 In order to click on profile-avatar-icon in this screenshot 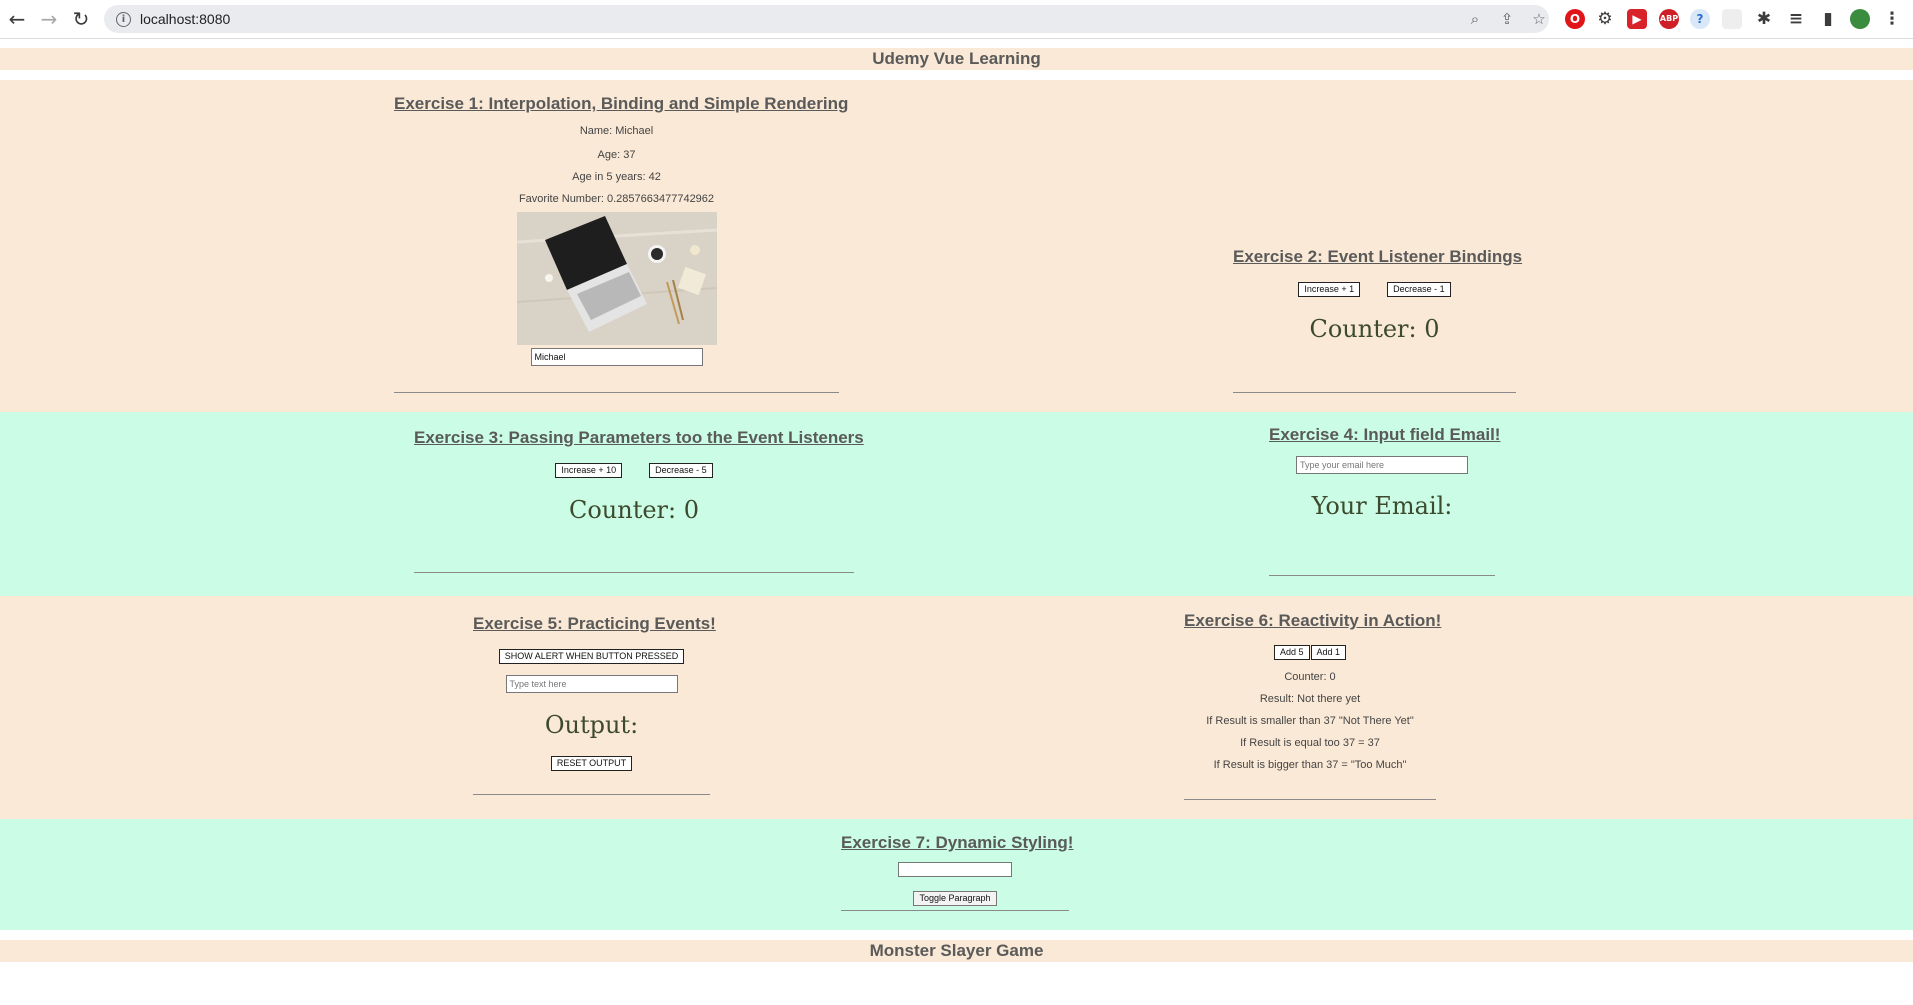, I will do `click(1860, 19)`.